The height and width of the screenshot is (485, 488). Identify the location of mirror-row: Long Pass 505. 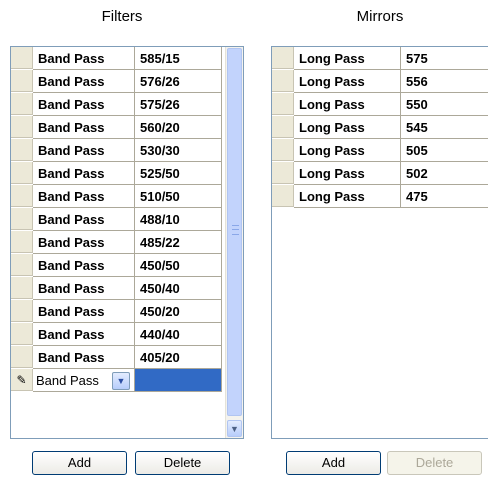
(380, 150).